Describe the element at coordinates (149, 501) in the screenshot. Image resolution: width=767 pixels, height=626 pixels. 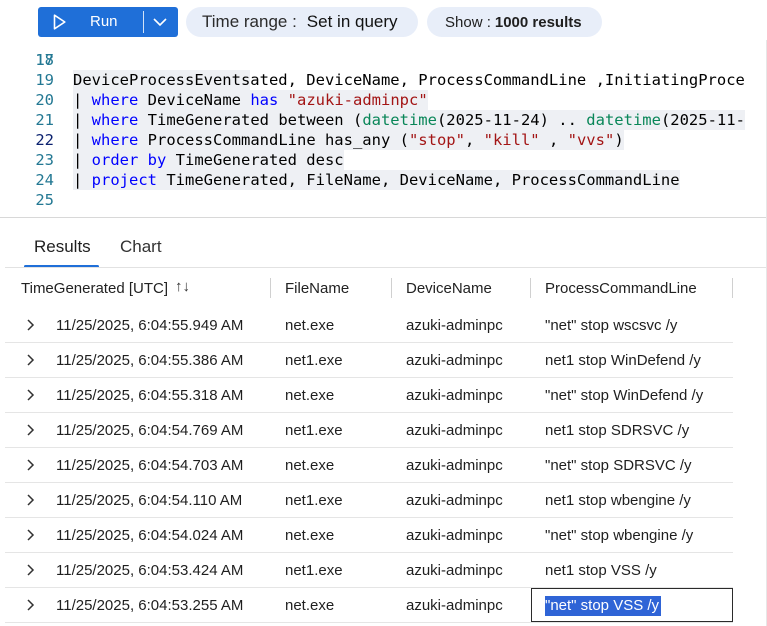
I see `cell-timegenerated: 11/25/2025, 6:04:54.110 AM` at that location.